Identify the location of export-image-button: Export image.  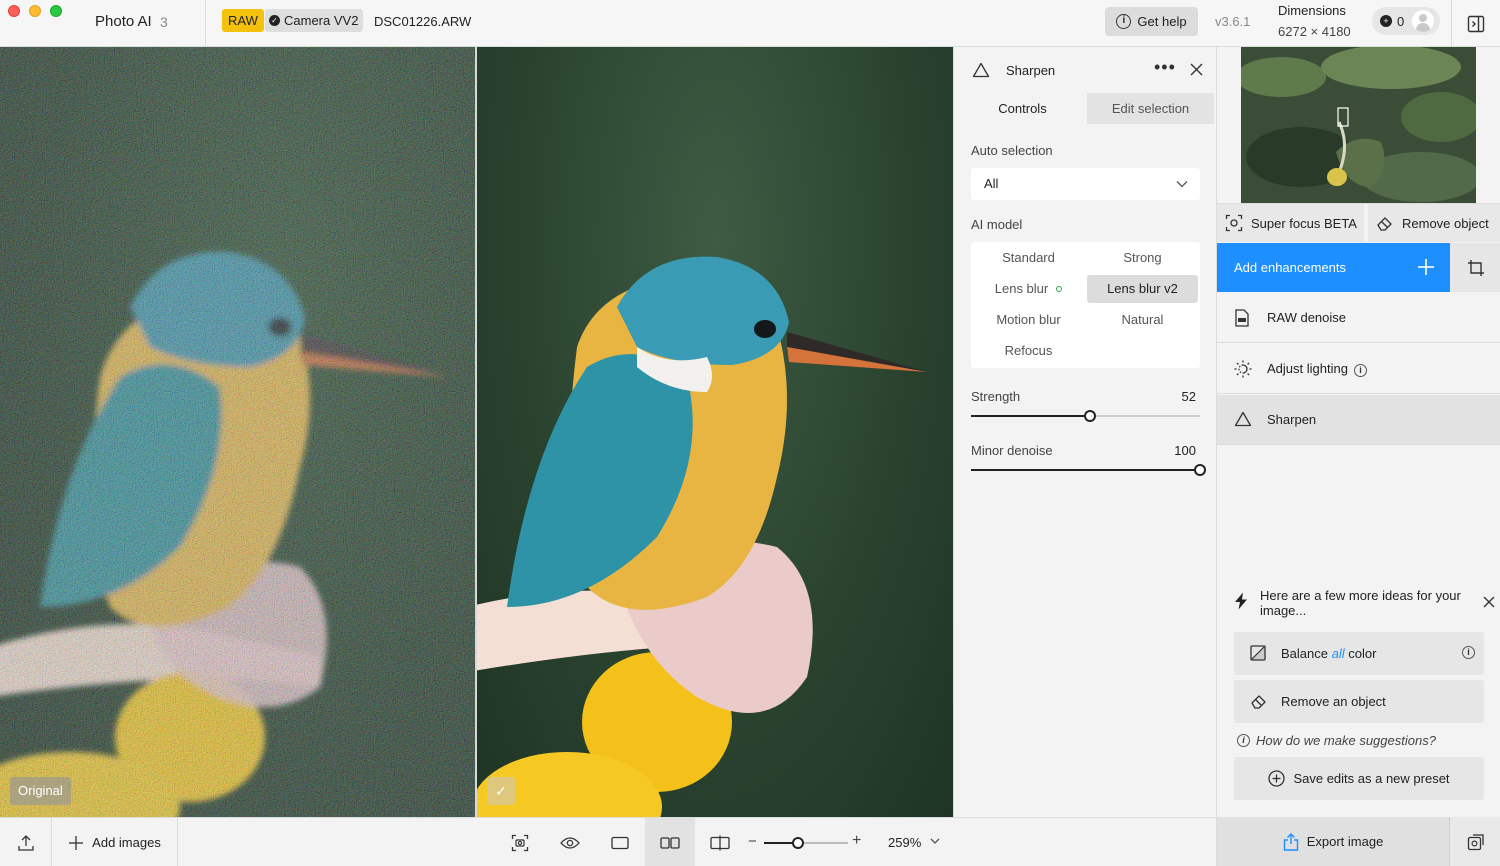
(1333, 841).